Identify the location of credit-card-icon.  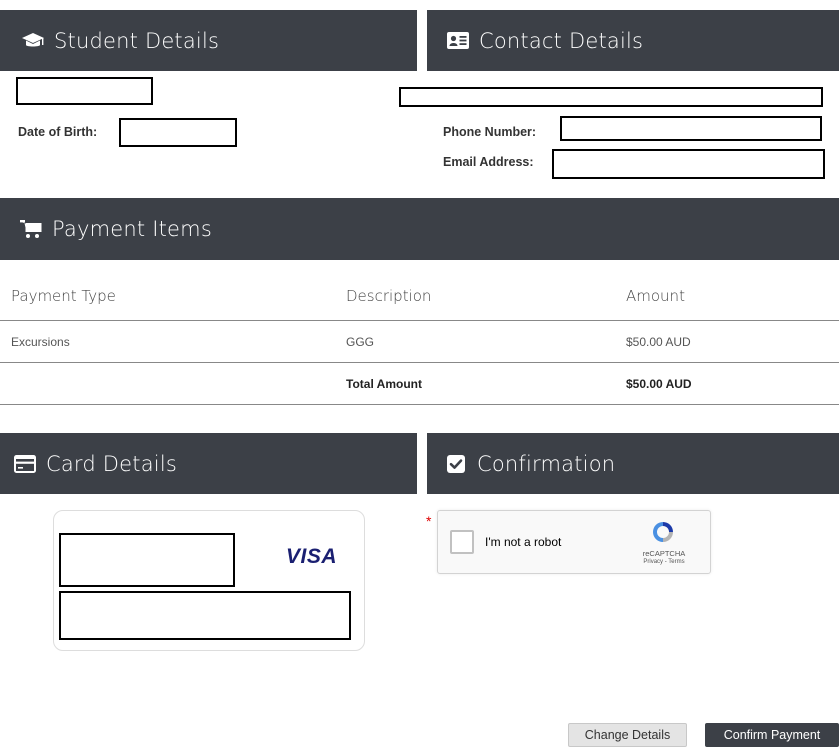
(25, 464).